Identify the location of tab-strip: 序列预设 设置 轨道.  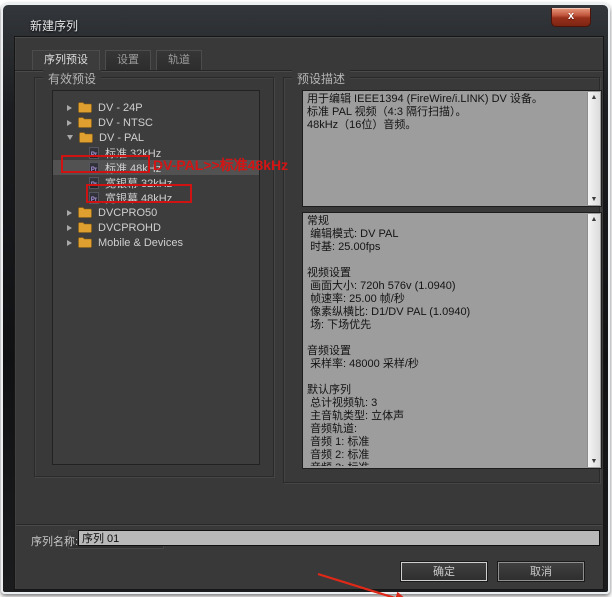
(117, 60).